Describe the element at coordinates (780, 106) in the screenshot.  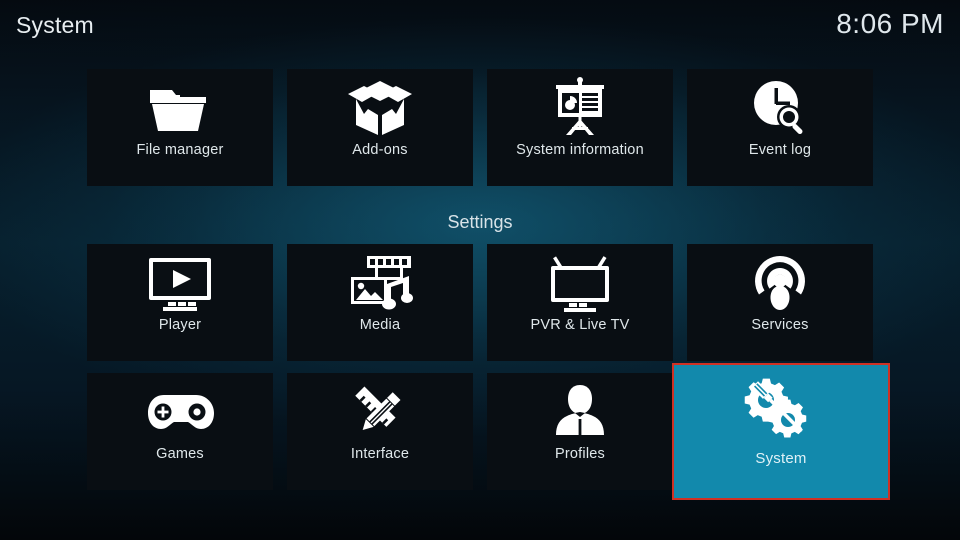
I see `clock-search-icon` at that location.